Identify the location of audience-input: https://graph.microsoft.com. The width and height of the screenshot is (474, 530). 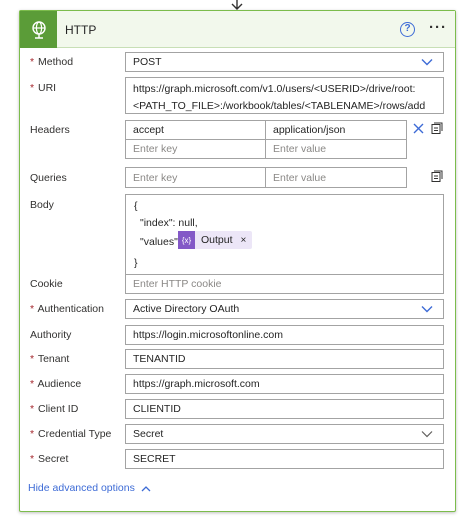
(284, 384).